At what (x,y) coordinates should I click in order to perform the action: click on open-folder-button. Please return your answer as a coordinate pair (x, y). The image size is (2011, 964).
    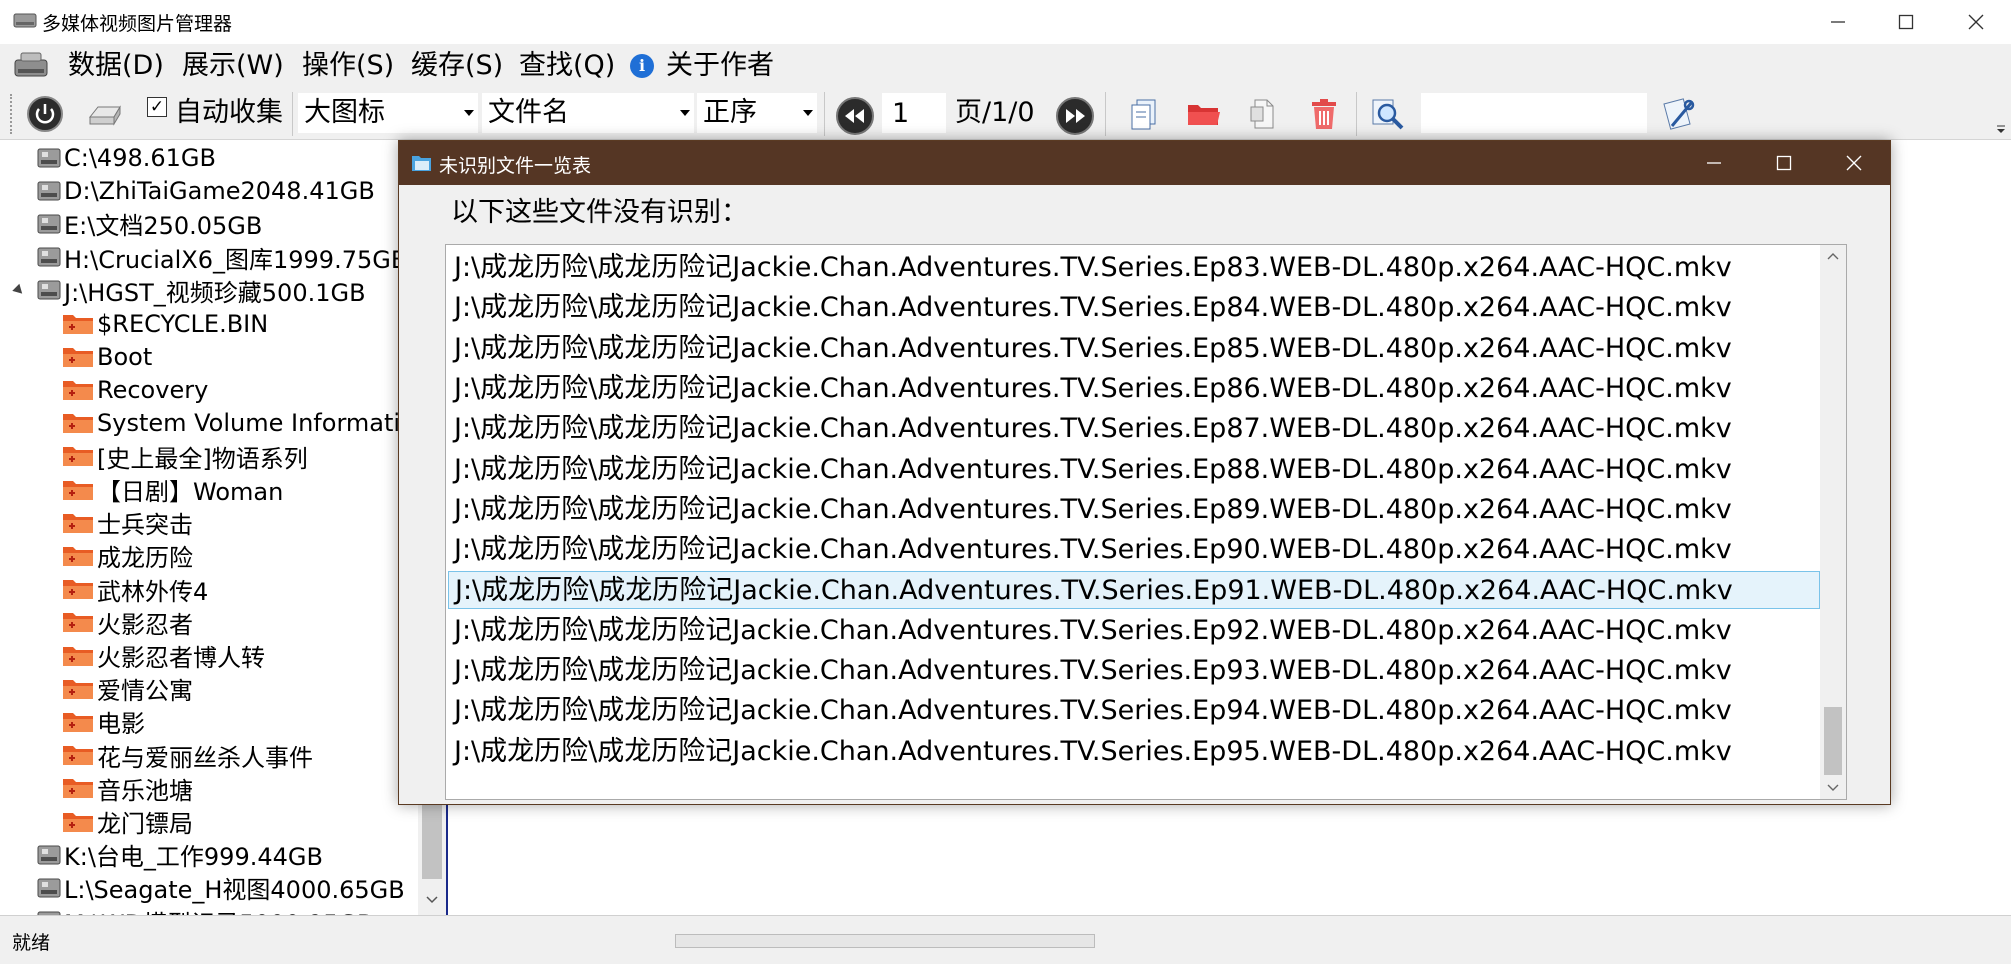
    Looking at the image, I should click on (1204, 114).